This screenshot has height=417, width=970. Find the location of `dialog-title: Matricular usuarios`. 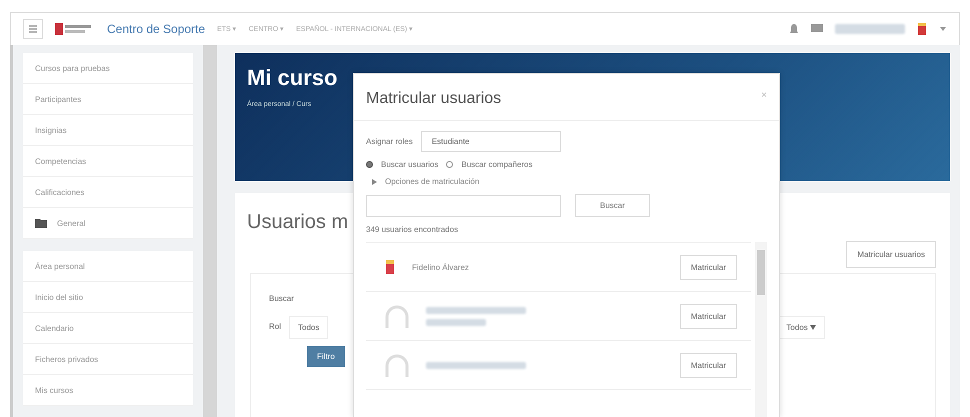

dialog-title: Matricular usuarios is located at coordinates (434, 99).